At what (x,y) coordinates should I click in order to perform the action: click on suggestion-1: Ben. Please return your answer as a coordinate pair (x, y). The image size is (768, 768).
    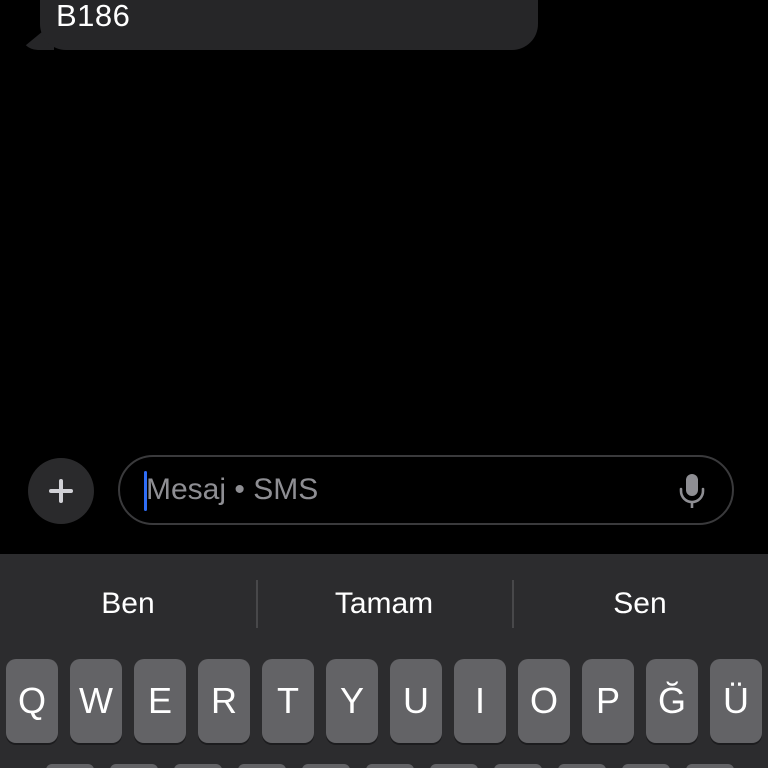
    Looking at the image, I should click on (128, 604).